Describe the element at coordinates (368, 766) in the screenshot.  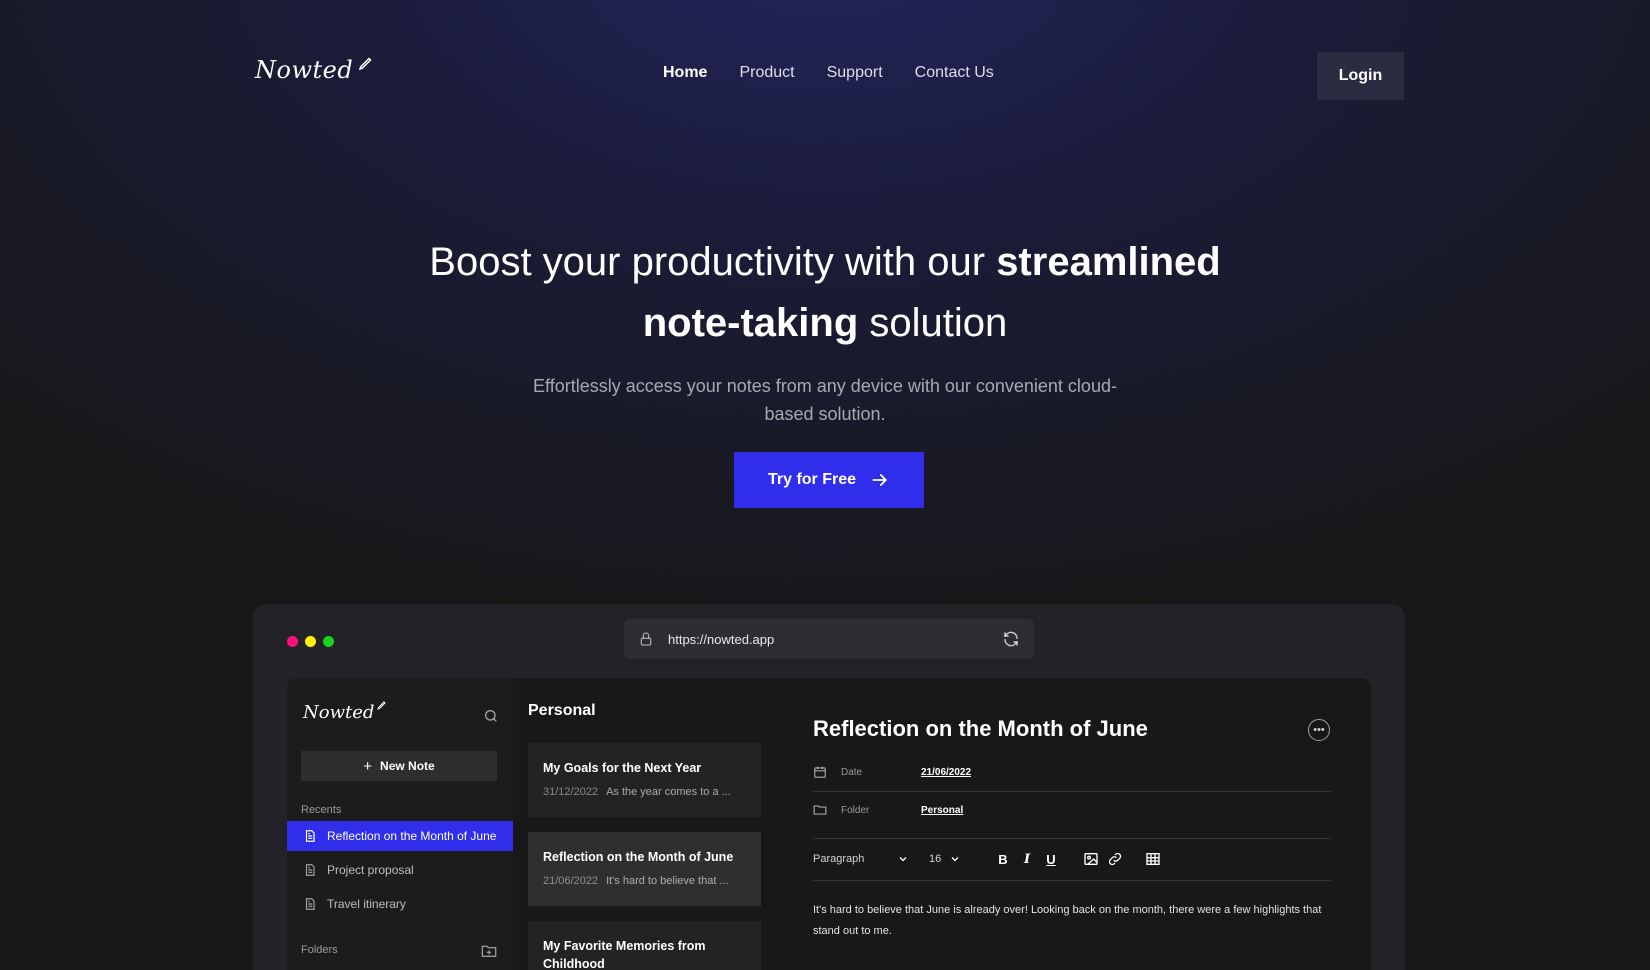
I see `plus-icon: +` at that location.